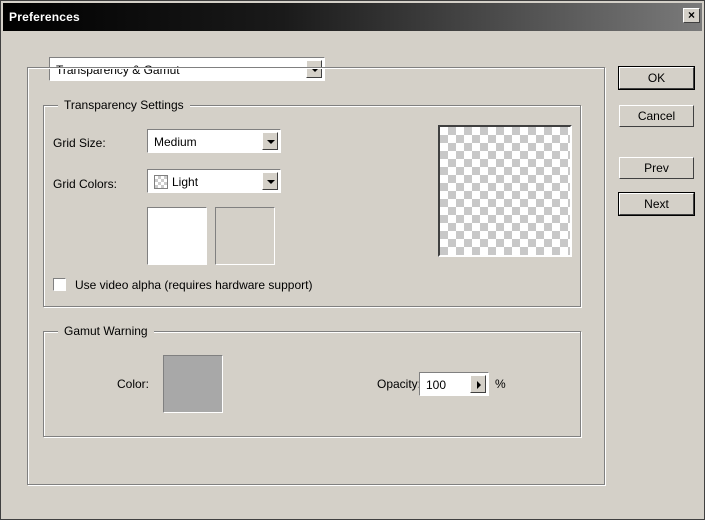 The width and height of the screenshot is (705, 520). What do you see at coordinates (193, 384) in the screenshot?
I see `gamut-color-swatch` at bounding box center [193, 384].